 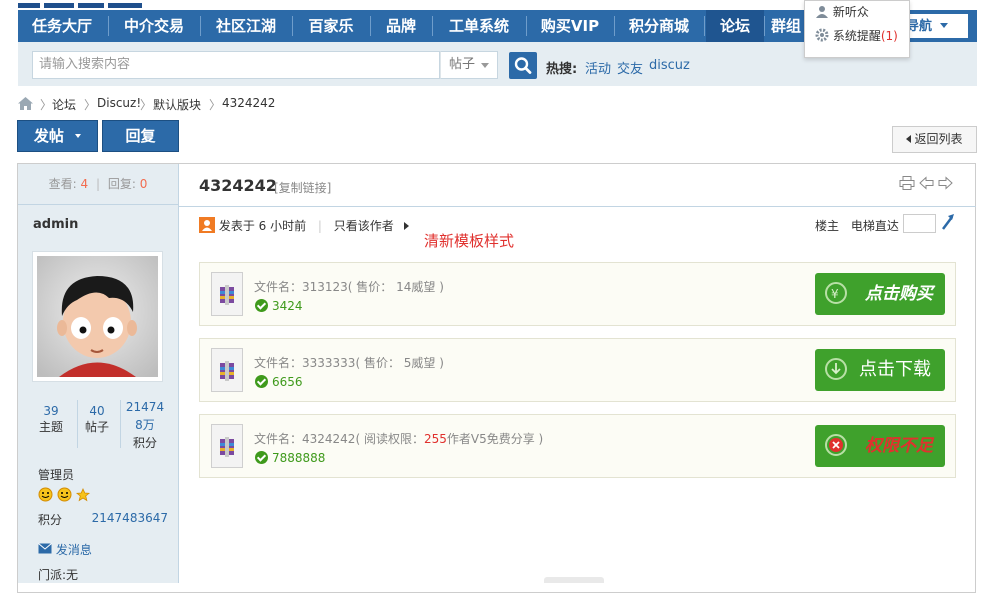 I want to click on download-count: 3424, so click(x=279, y=306).